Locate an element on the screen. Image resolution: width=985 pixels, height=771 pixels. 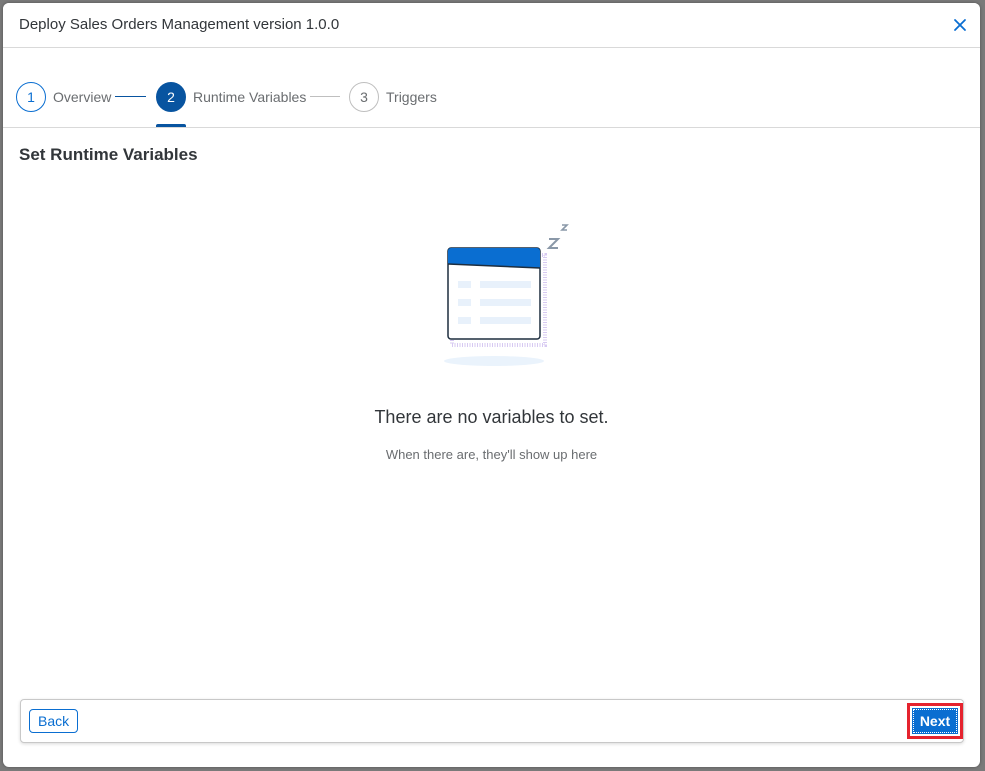
next-button: Next is located at coordinates (935, 721).